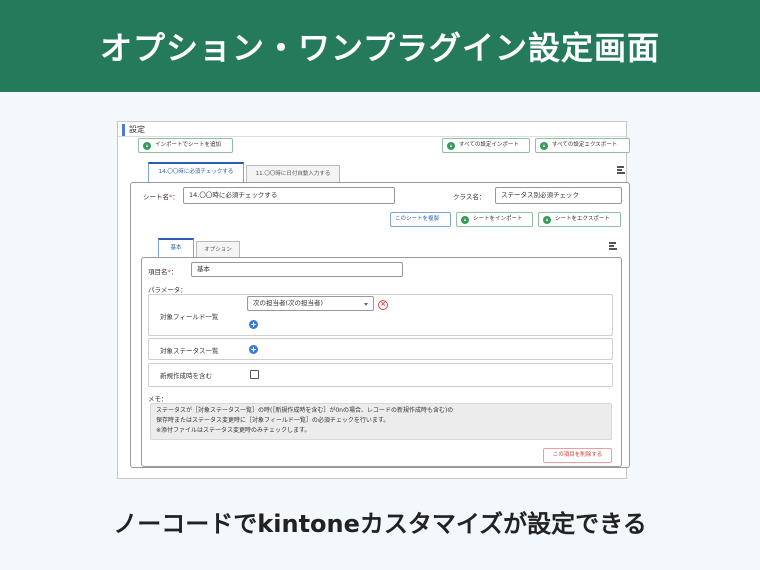 Image resolution: width=760 pixels, height=570 pixels. I want to click on include-new-row, so click(380, 375).